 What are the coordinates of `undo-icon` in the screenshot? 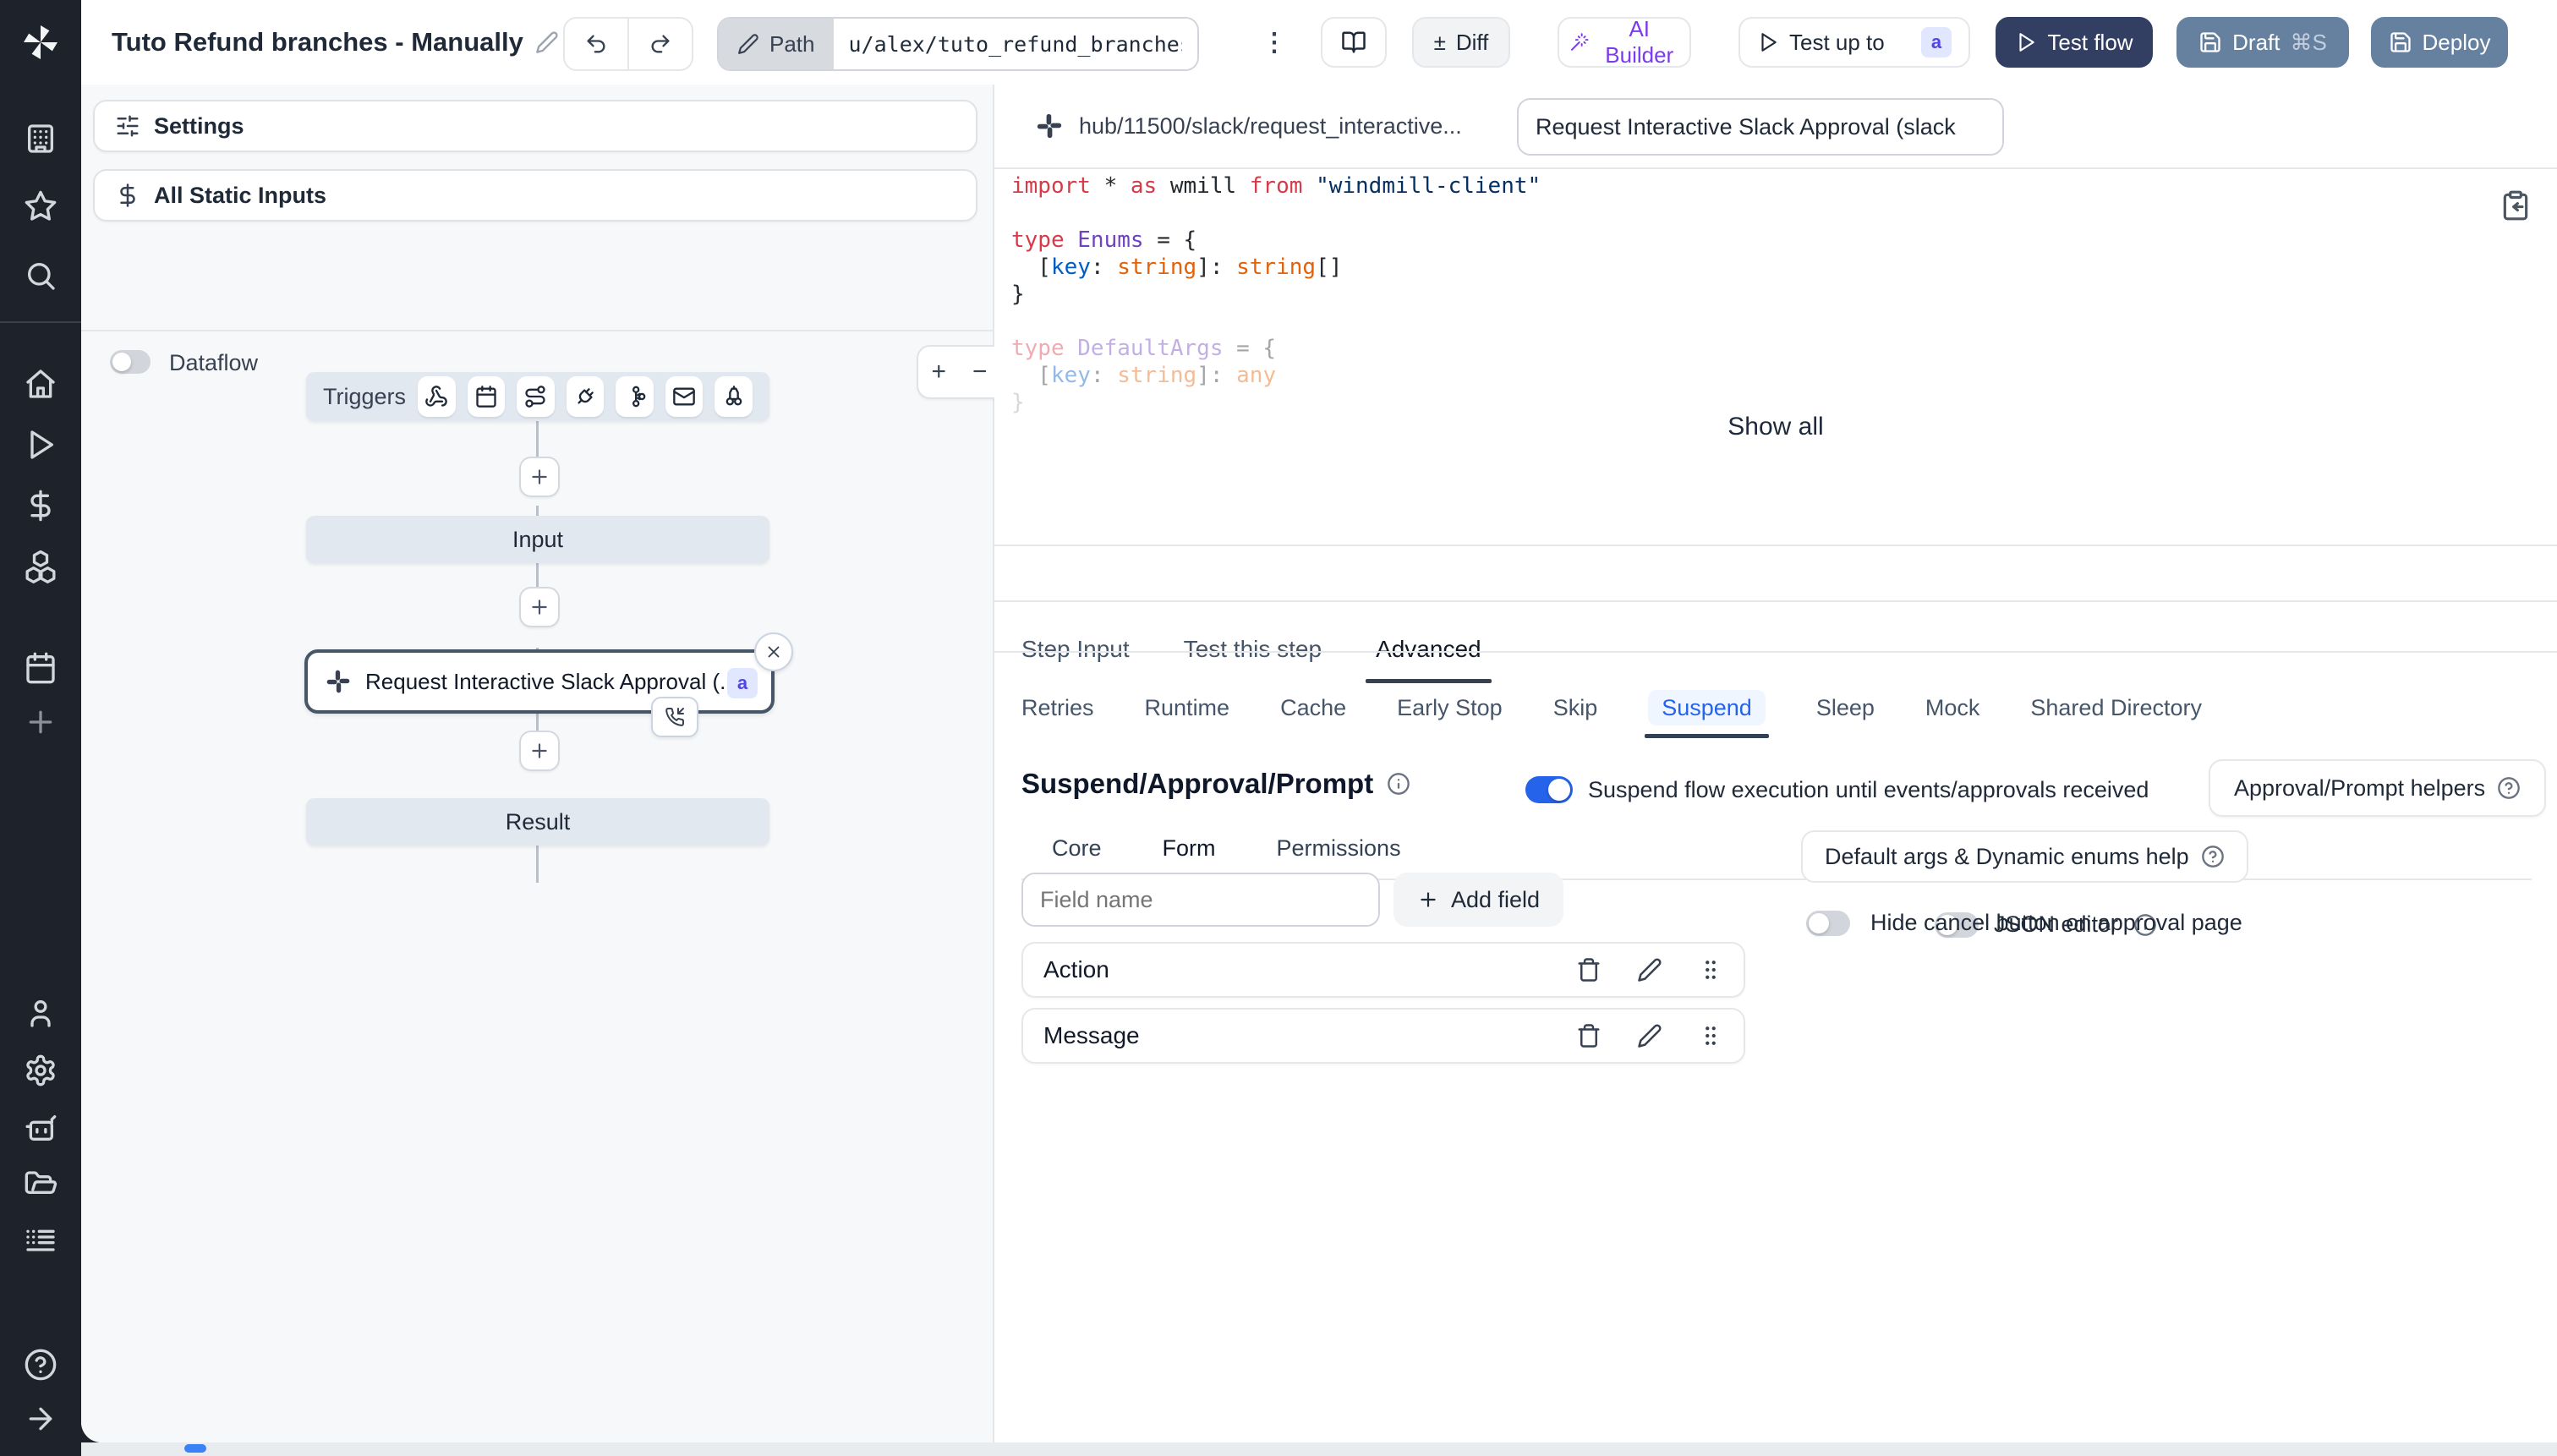 It's located at (597, 44).